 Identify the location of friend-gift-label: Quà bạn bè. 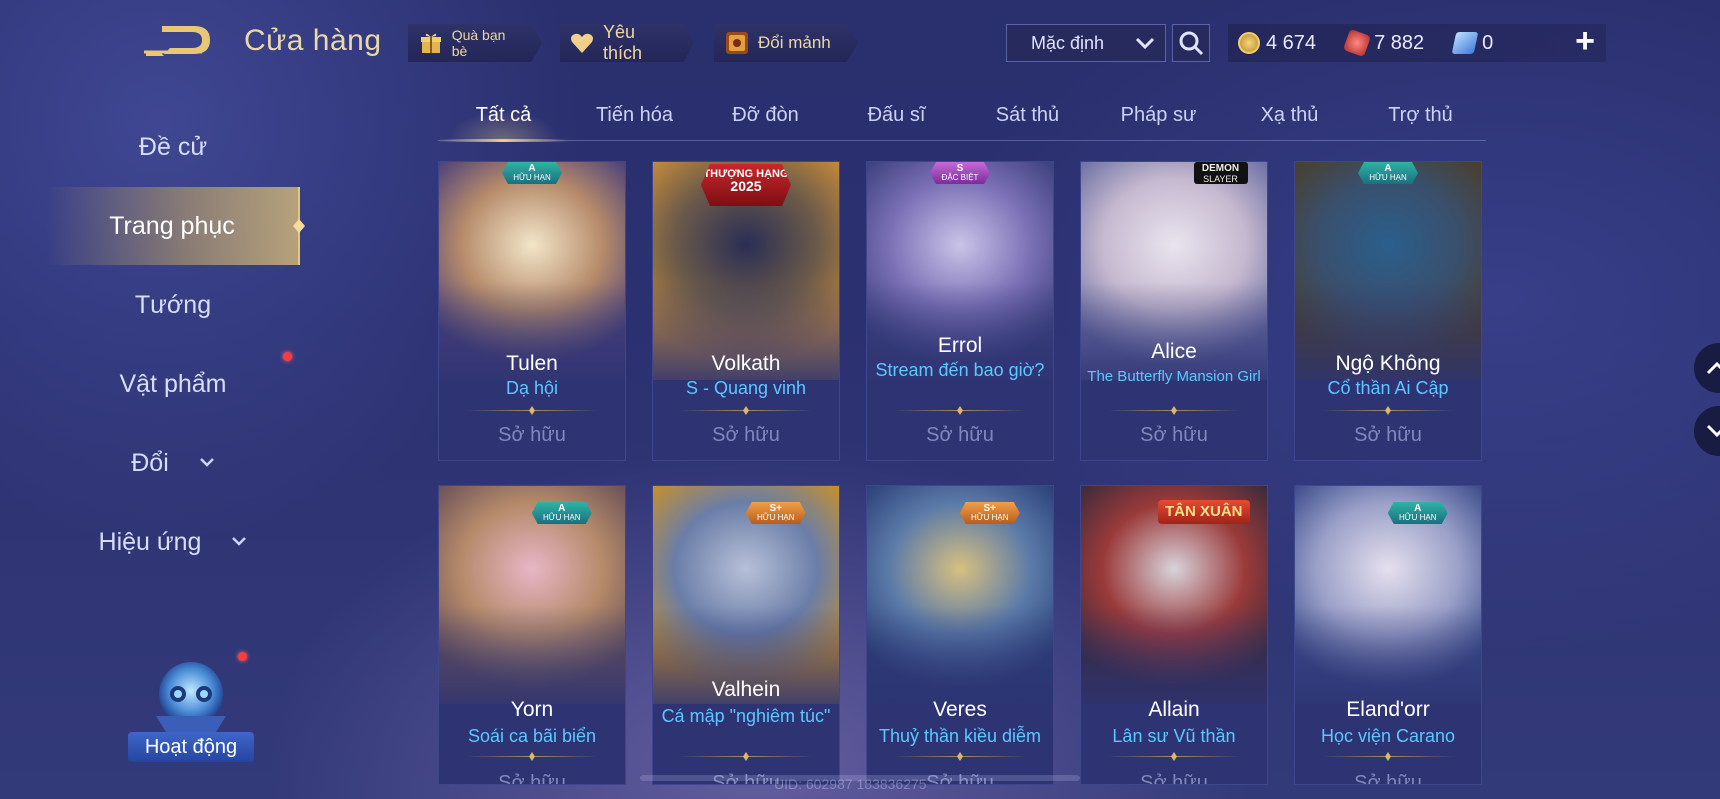
(478, 43).